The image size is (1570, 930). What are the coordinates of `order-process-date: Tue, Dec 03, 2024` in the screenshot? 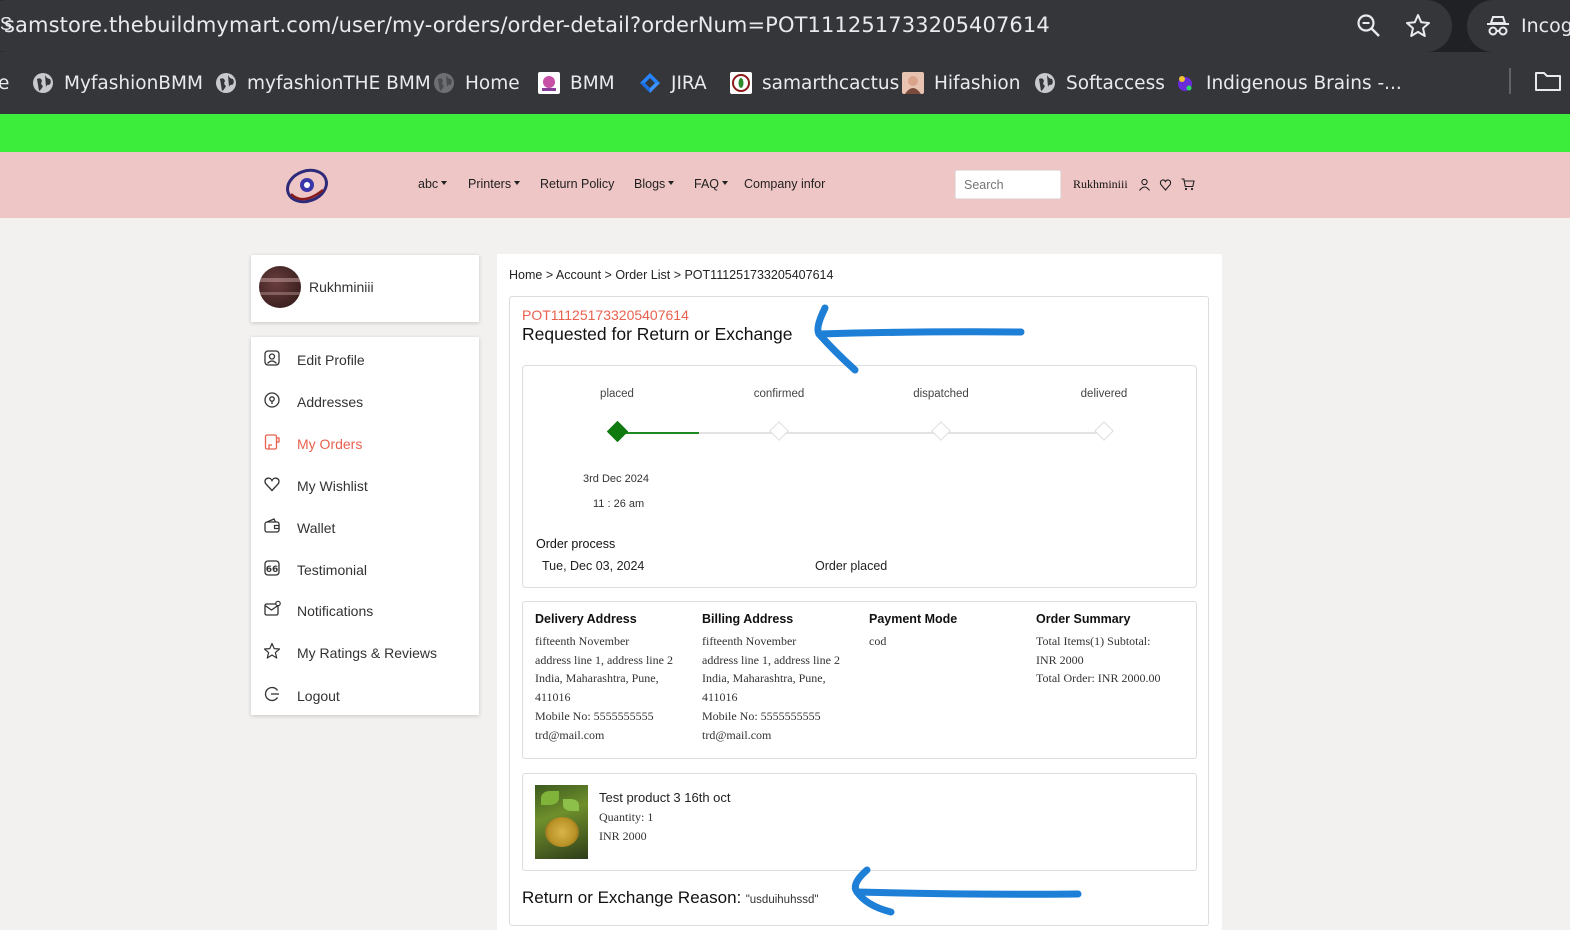 It's located at (593, 566).